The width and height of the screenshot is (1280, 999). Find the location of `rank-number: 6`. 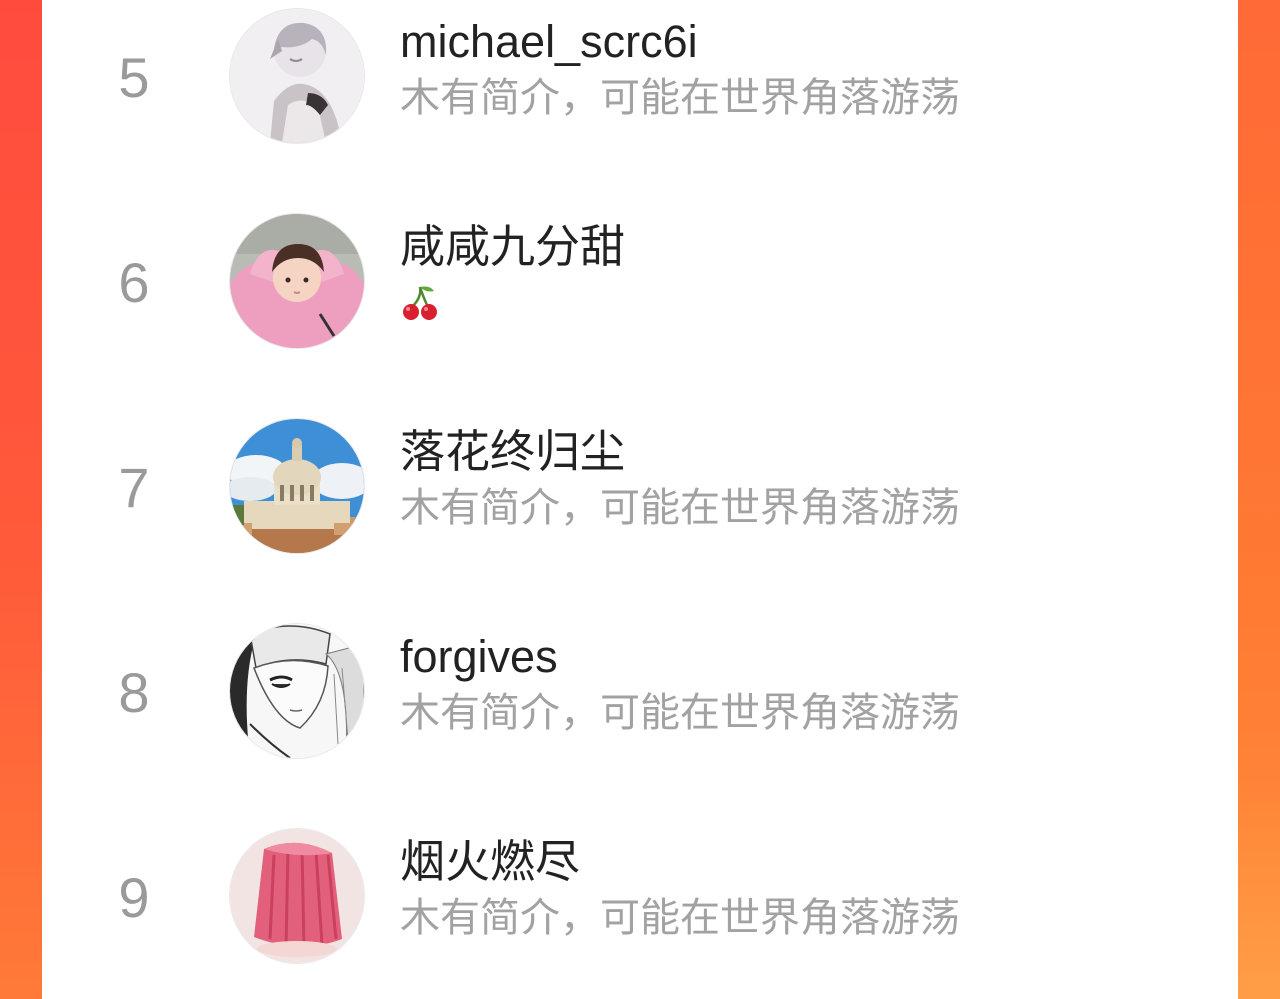

rank-number: 6 is located at coordinates (134, 282).